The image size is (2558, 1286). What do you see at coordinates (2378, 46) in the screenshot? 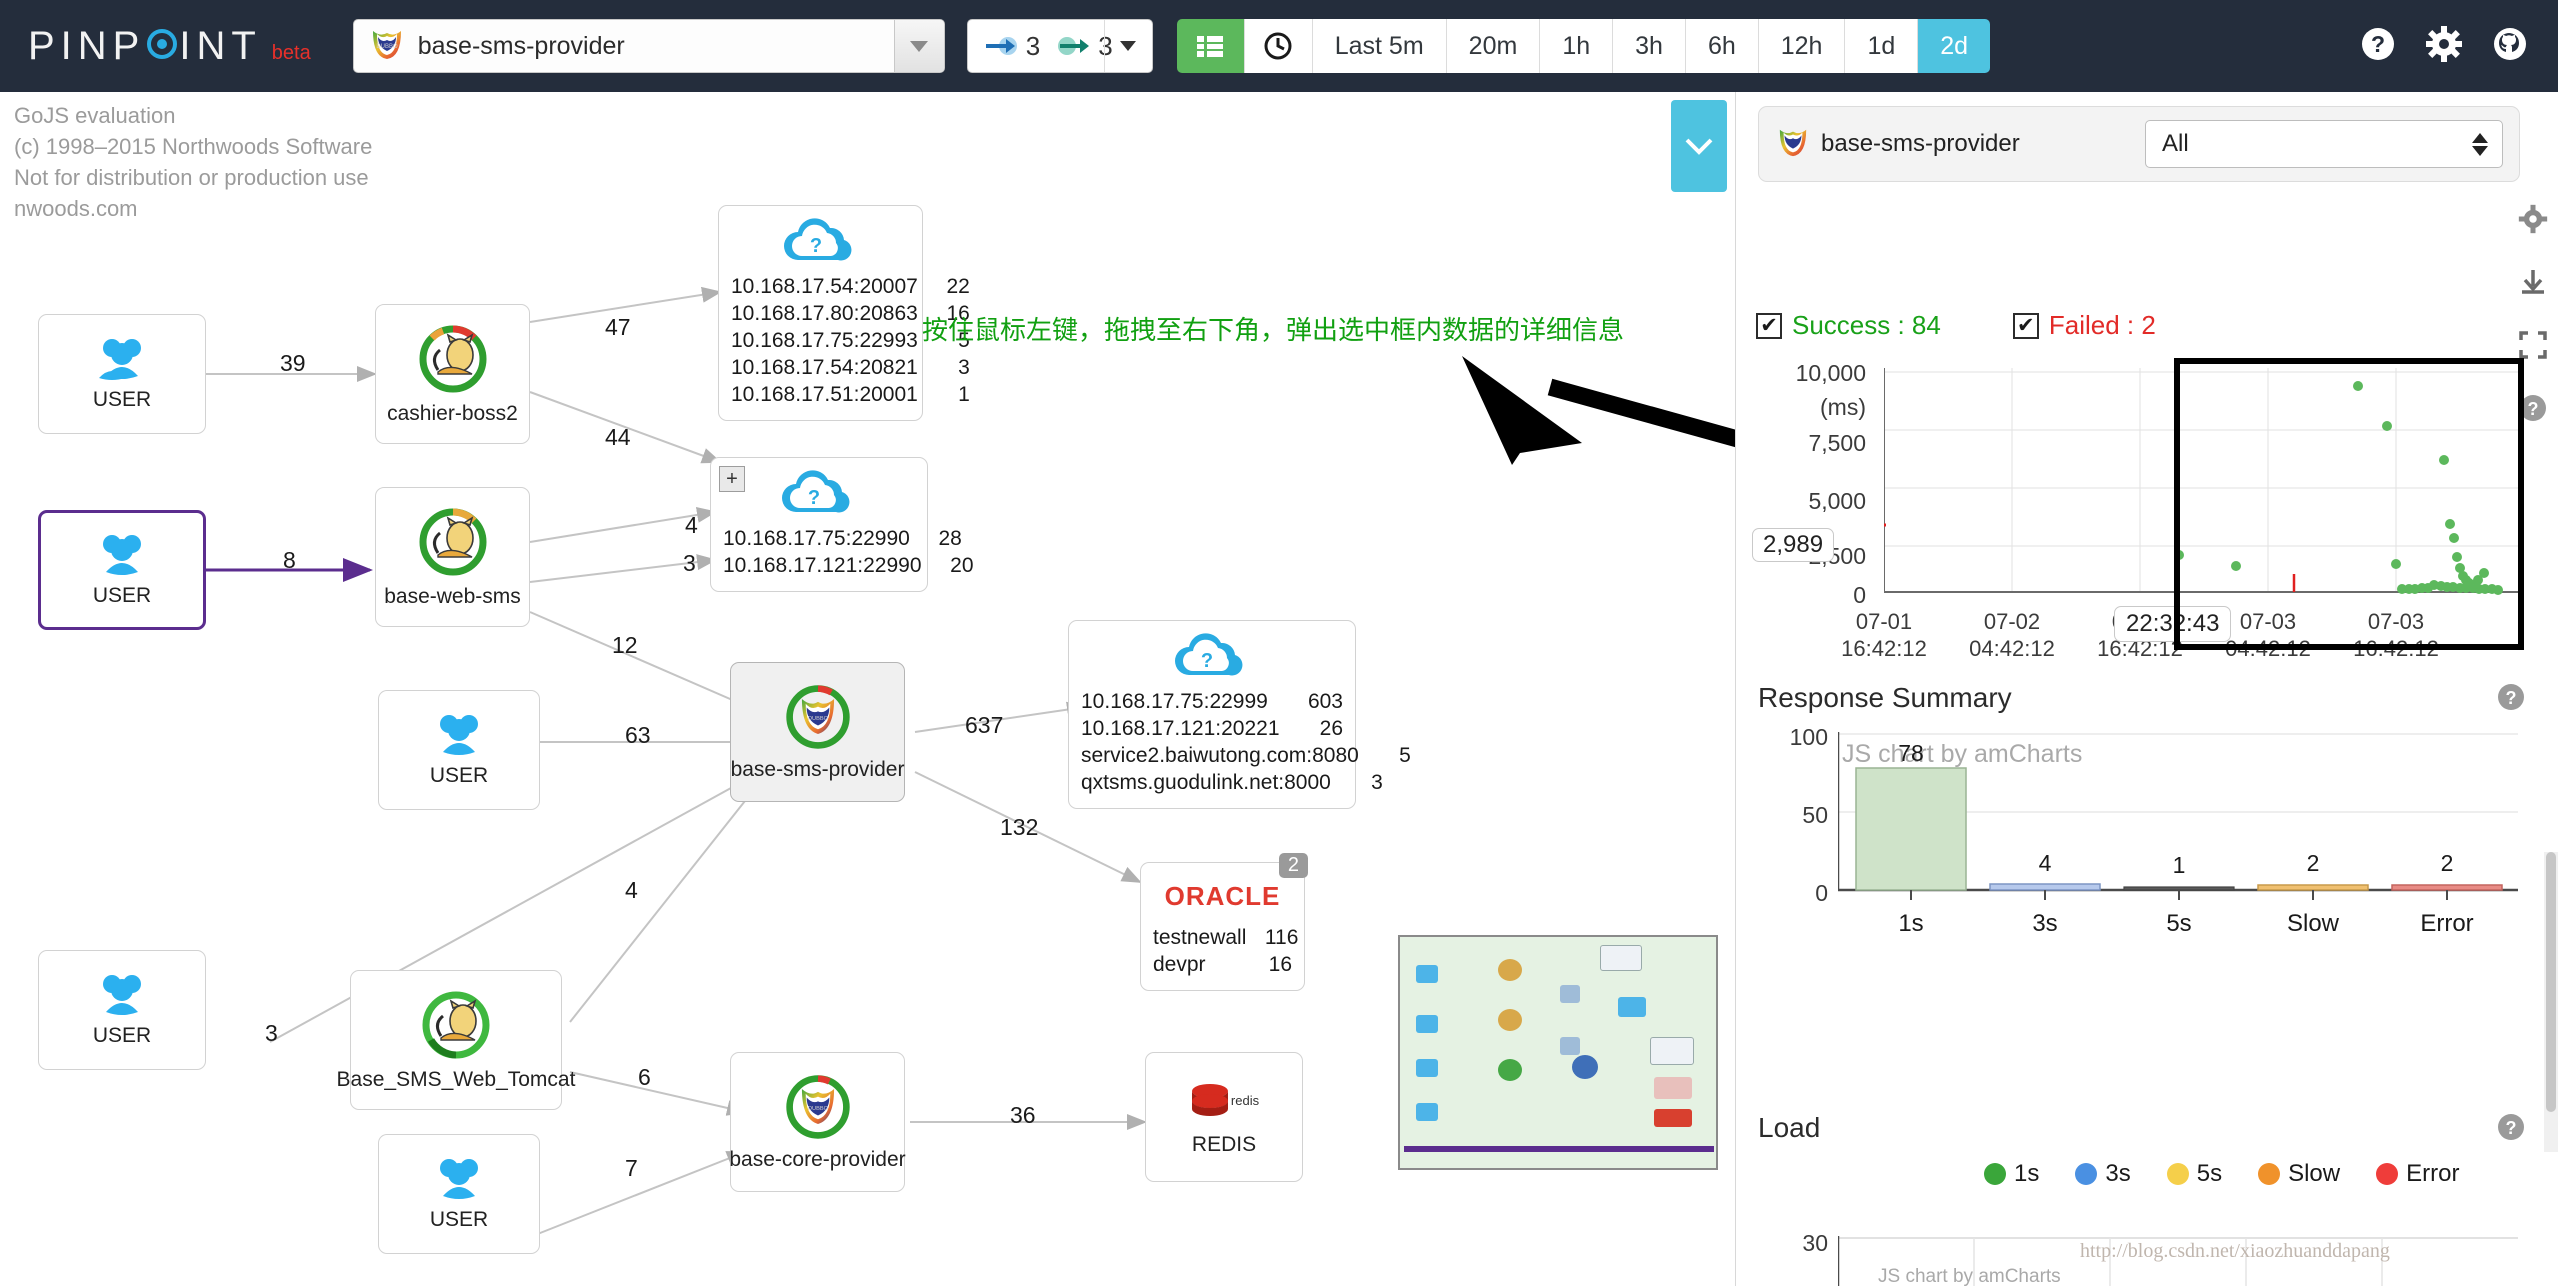
I see `help-icon: ?` at bounding box center [2378, 46].